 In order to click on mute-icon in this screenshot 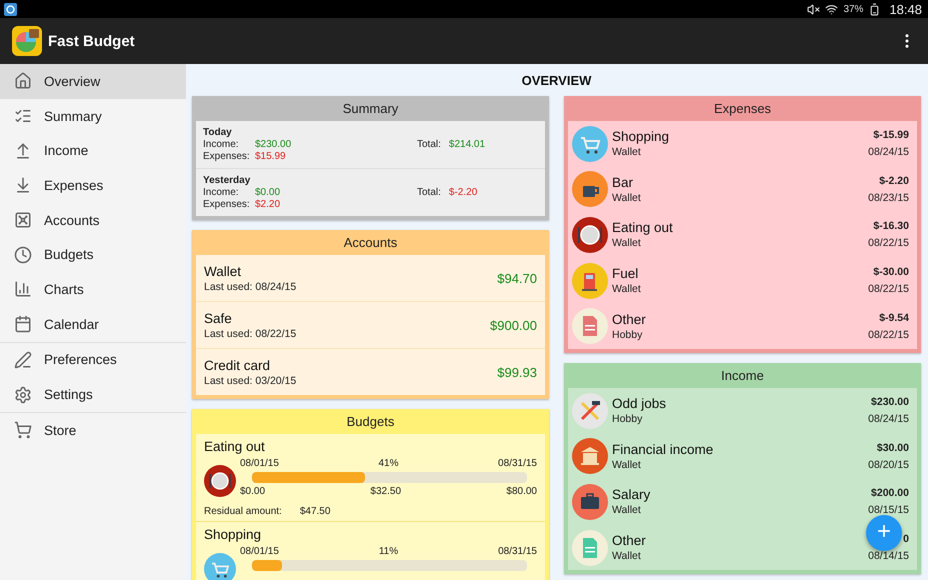, I will do `click(813, 9)`.